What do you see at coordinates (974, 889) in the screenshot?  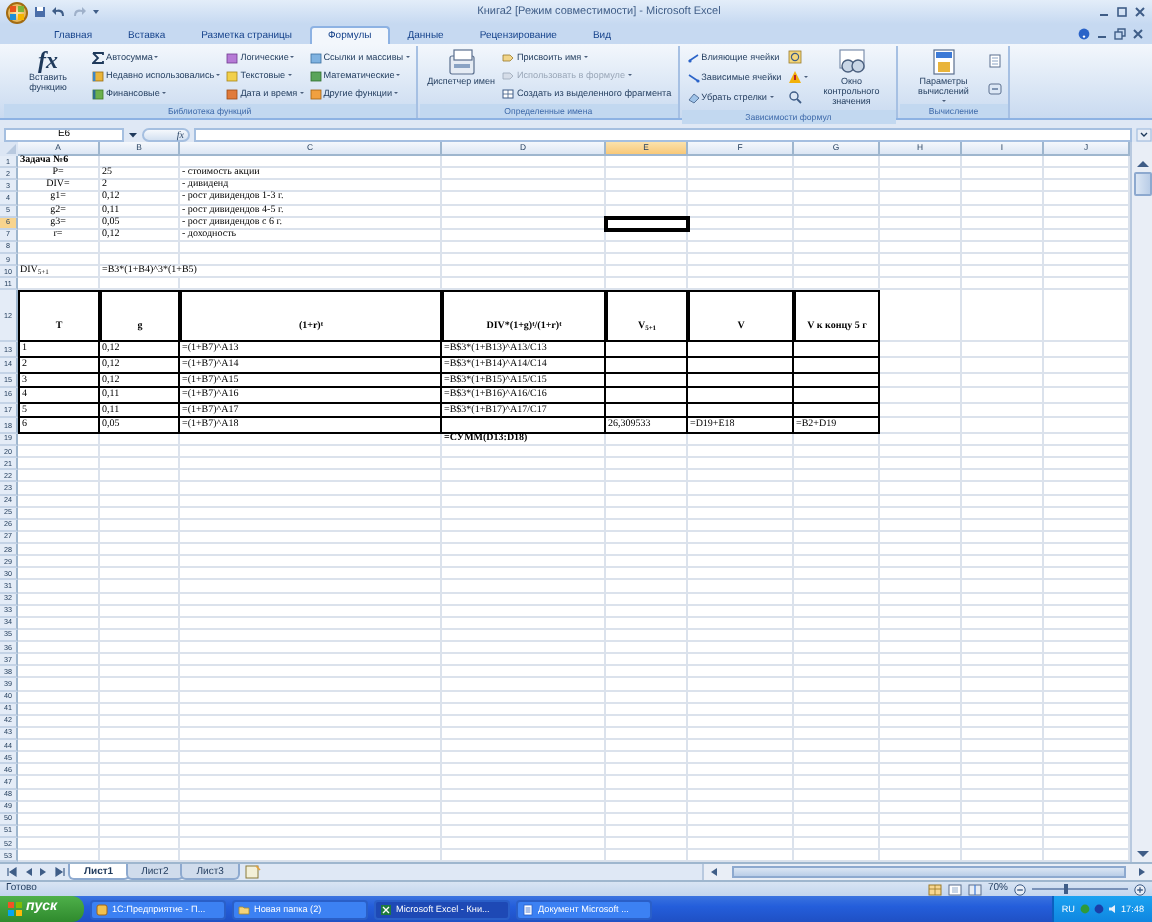 I see `page-break-icon` at bounding box center [974, 889].